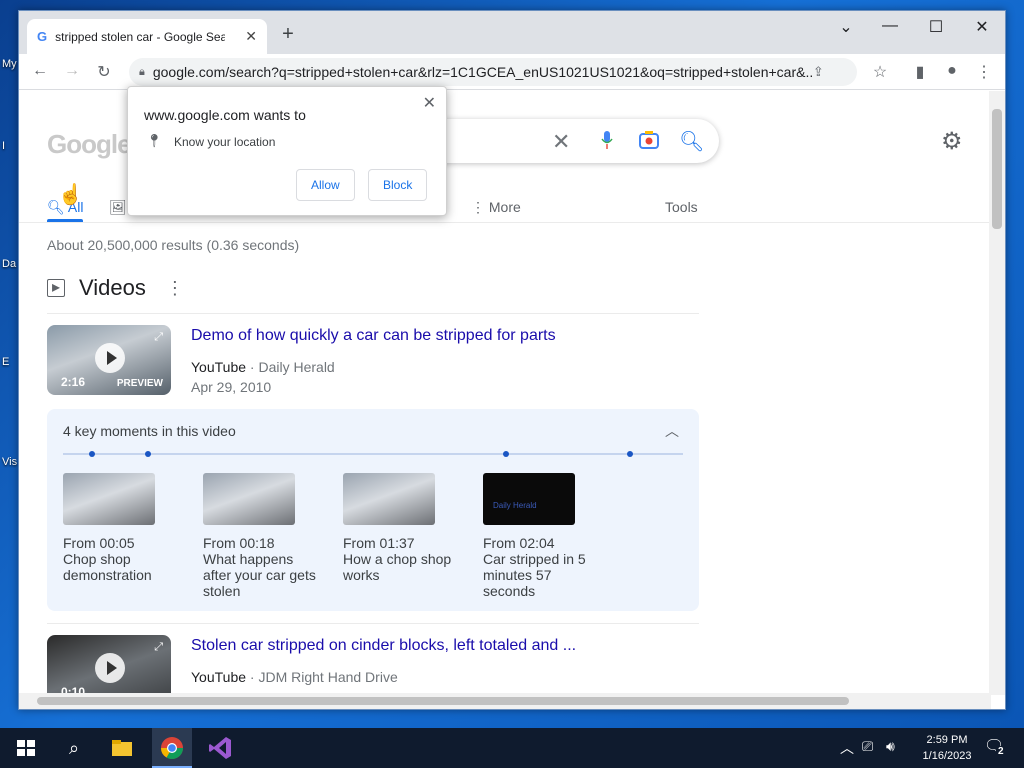 The image size is (1024, 768). What do you see at coordinates (429, 103) in the screenshot?
I see `popup-close-icon: ✕` at bounding box center [429, 103].